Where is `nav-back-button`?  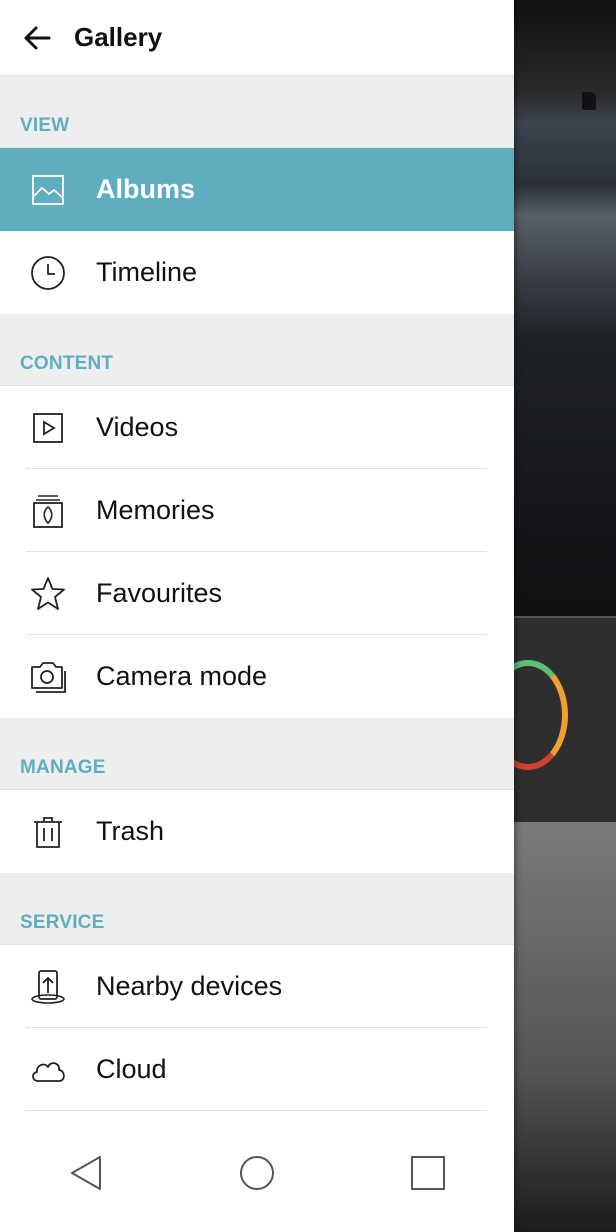 nav-back-button is located at coordinates (86, 1173).